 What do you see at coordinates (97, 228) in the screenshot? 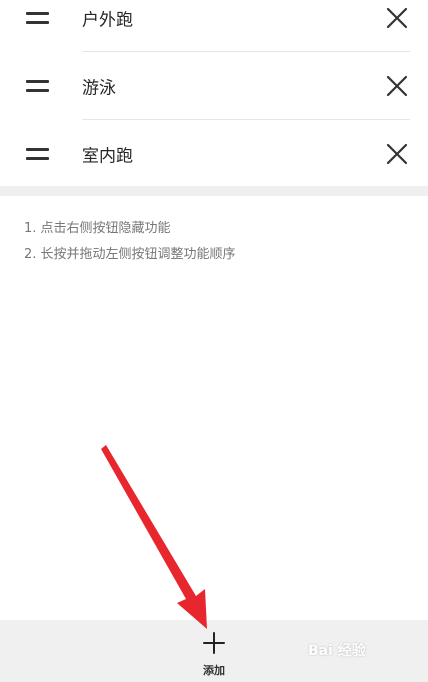
I see `tip-hide: 1. 点击右侧按钮隐藏功能` at bounding box center [97, 228].